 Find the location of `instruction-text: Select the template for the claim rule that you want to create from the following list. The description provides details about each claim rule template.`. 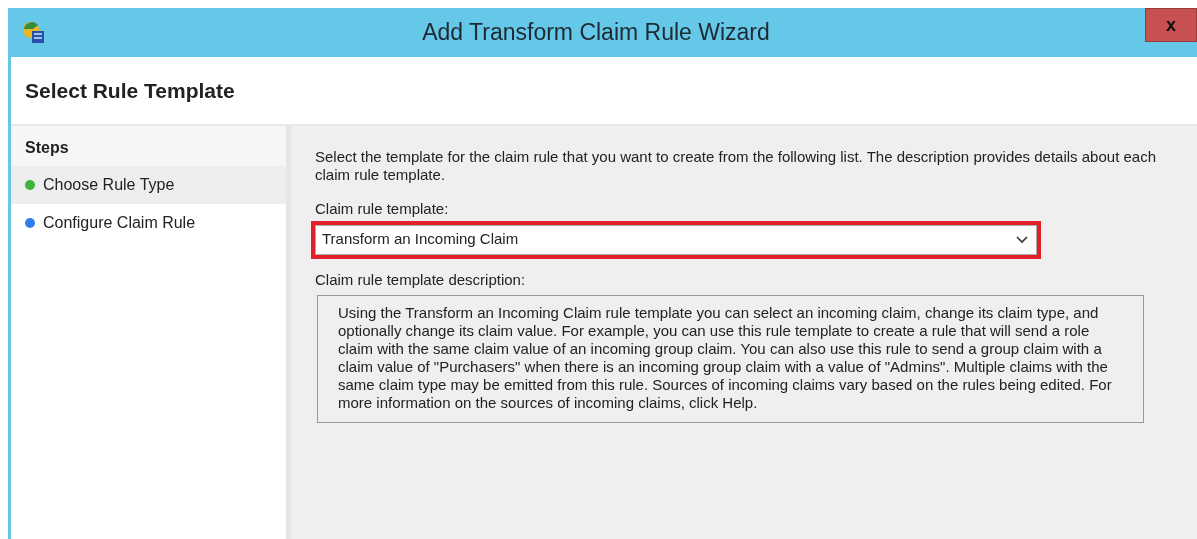

instruction-text: Select the template for the claim rule that you want to create from the following list. The description provides details about each claim rule template. is located at coordinates (736, 166).